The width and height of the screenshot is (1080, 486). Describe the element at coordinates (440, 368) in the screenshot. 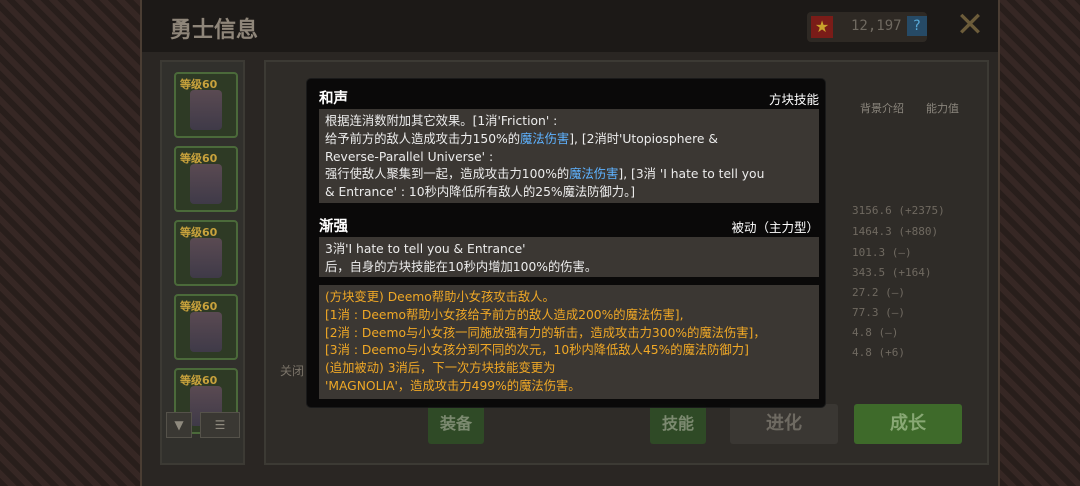

I see `evolved-line: (追加被动) 3消后，下一次方块技能变更为` at that location.